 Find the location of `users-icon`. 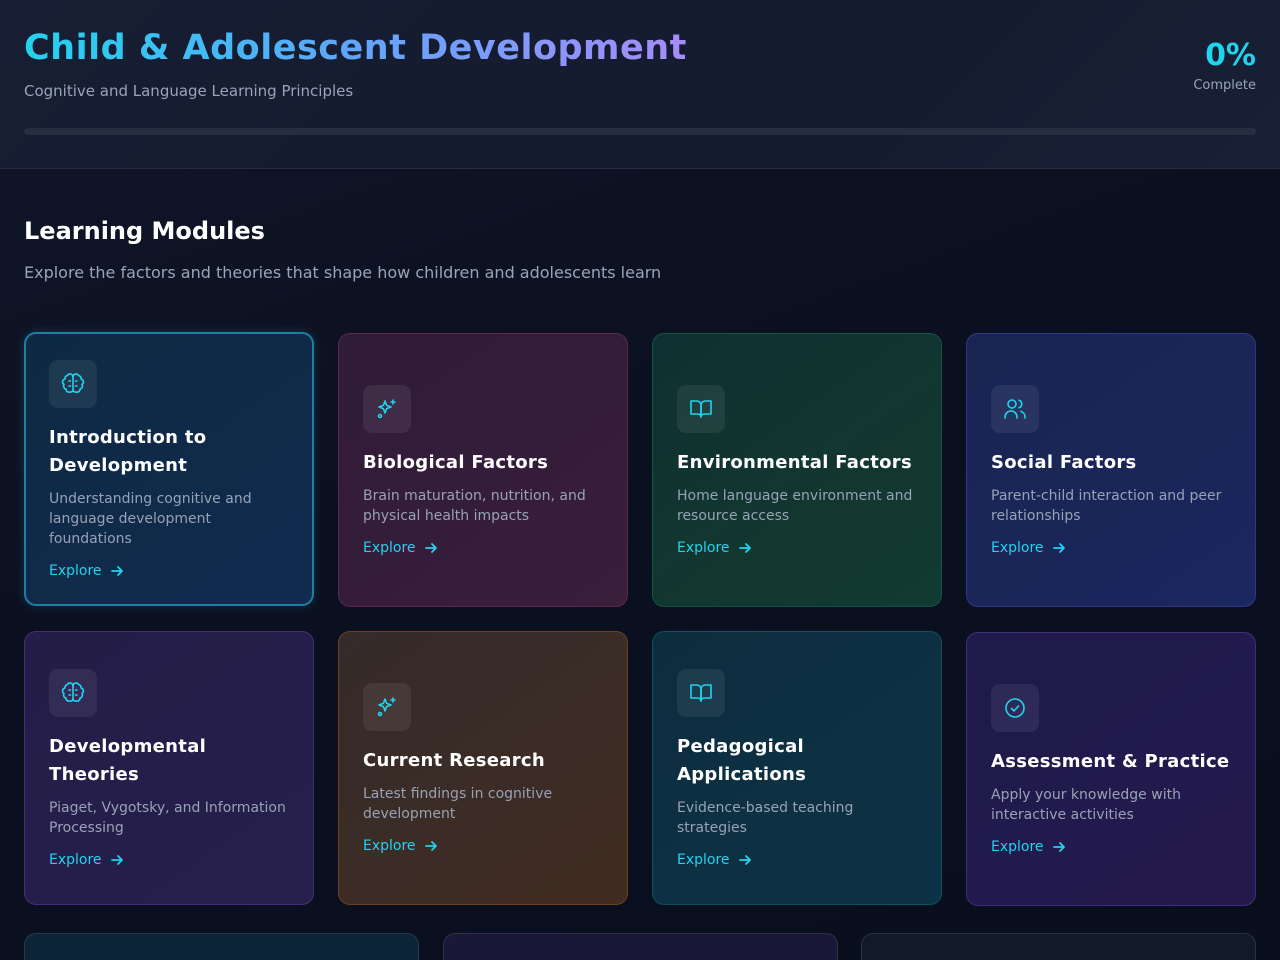

users-icon is located at coordinates (1015, 408).